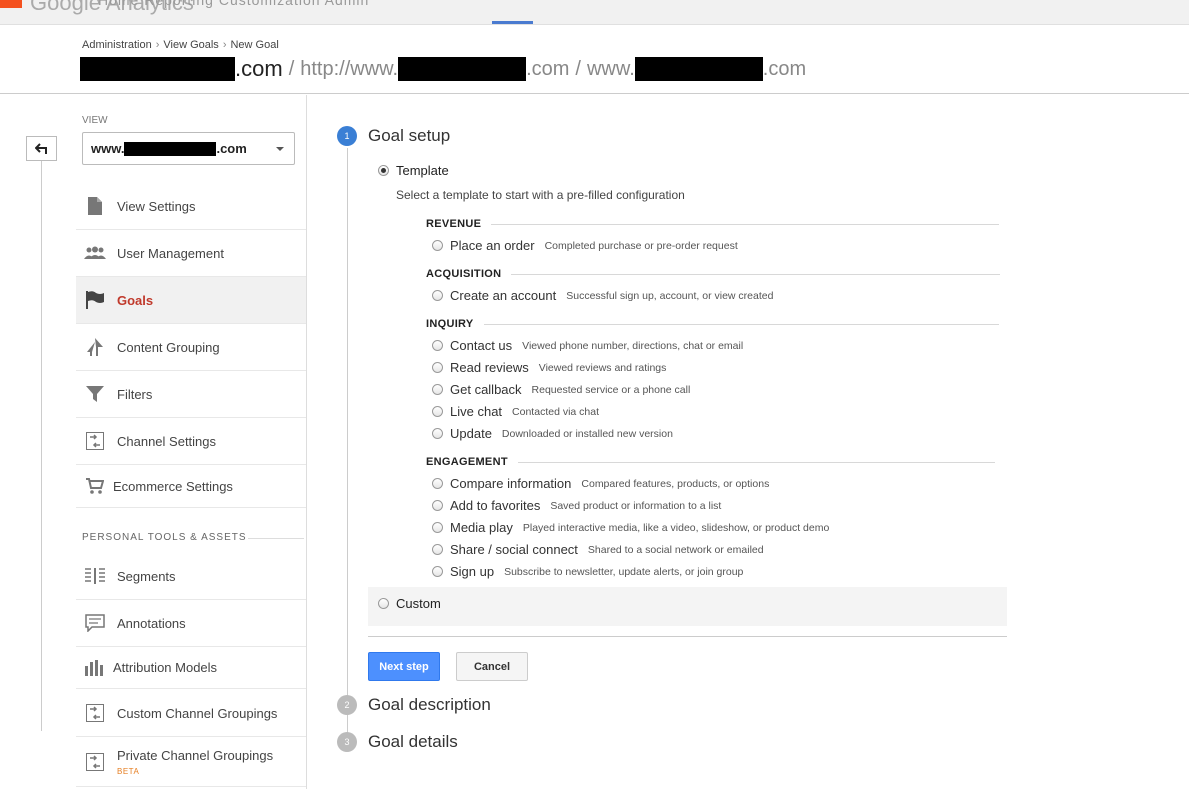 The image size is (1189, 789). I want to click on account-path: .com / http://www. .com / www. .com, so click(443, 69).